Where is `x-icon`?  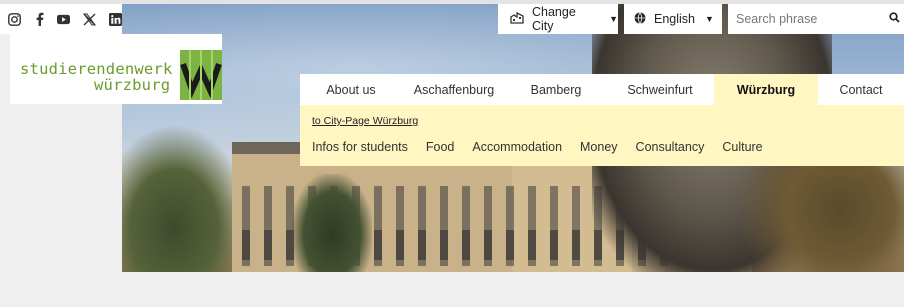 x-icon is located at coordinates (89, 19).